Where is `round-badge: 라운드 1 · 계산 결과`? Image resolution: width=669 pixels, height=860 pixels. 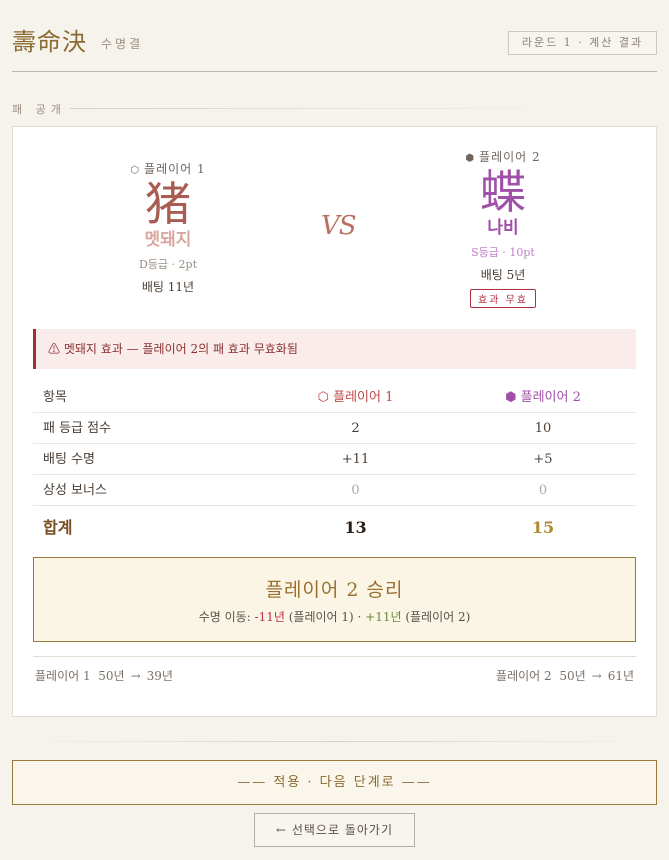 round-badge: 라운드 1 · 계산 결과 is located at coordinates (582, 43).